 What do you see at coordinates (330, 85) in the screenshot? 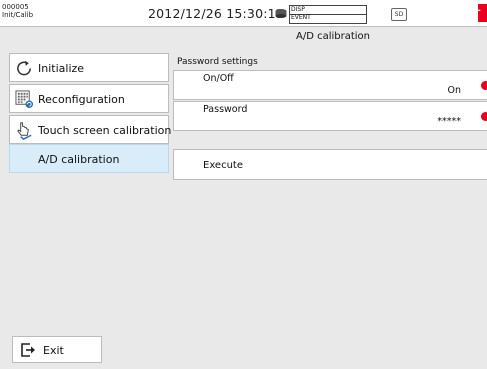
I see `on-off-setting-row: On/Off On` at bounding box center [330, 85].